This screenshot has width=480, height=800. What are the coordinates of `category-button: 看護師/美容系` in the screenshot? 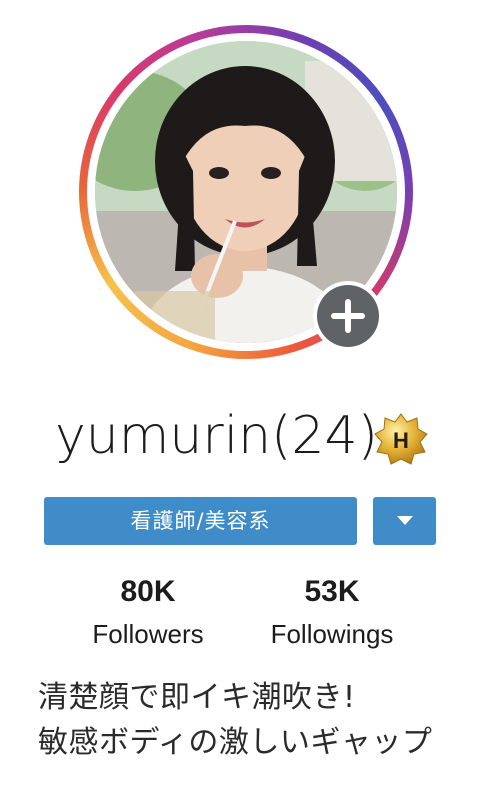 It's located at (200, 521).